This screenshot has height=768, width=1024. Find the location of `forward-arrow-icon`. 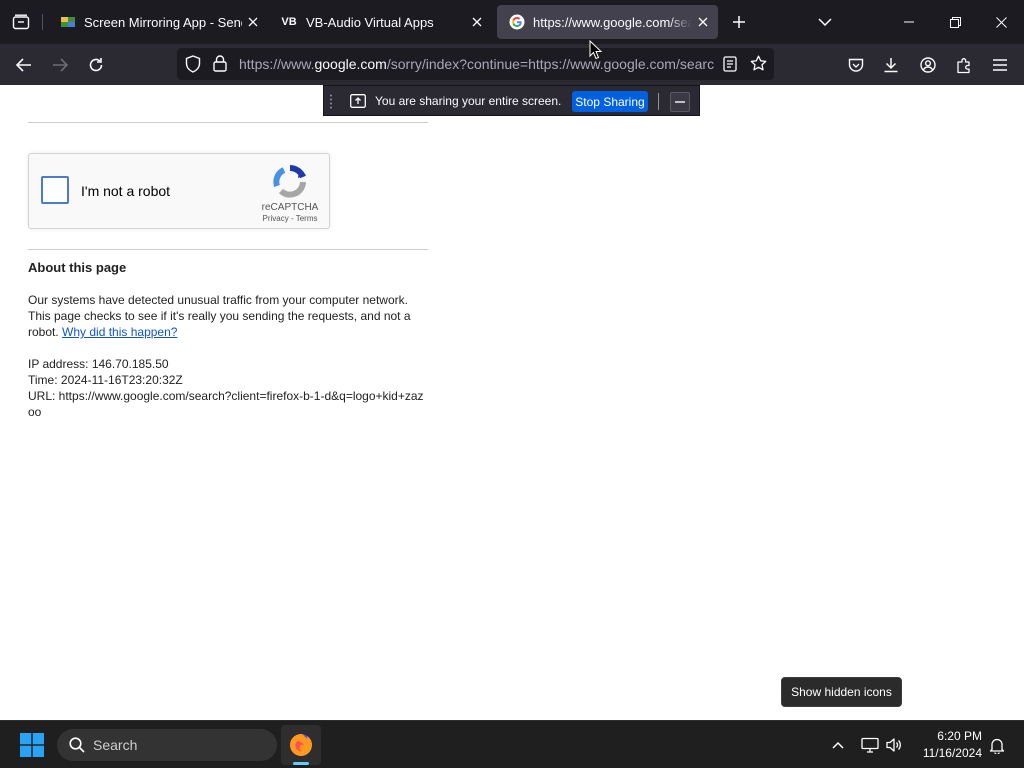

forward-arrow-icon is located at coordinates (60, 65).